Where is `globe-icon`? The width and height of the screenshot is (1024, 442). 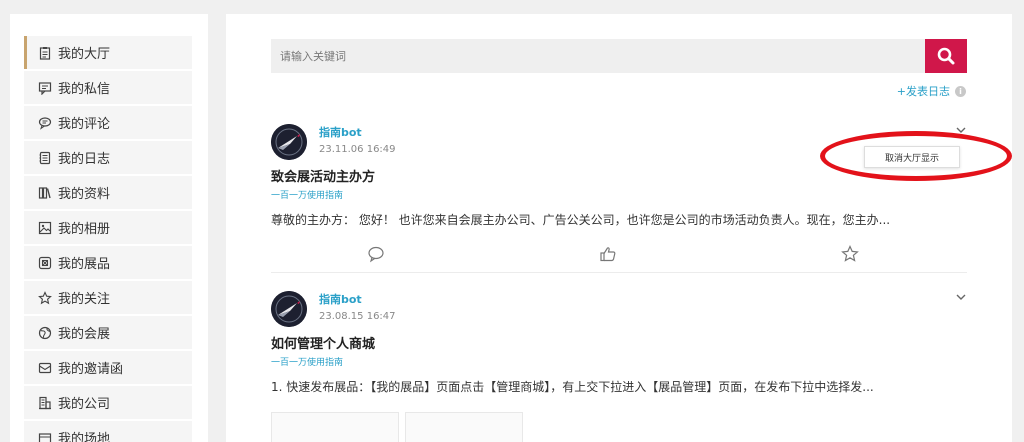 globe-icon is located at coordinates (45, 333).